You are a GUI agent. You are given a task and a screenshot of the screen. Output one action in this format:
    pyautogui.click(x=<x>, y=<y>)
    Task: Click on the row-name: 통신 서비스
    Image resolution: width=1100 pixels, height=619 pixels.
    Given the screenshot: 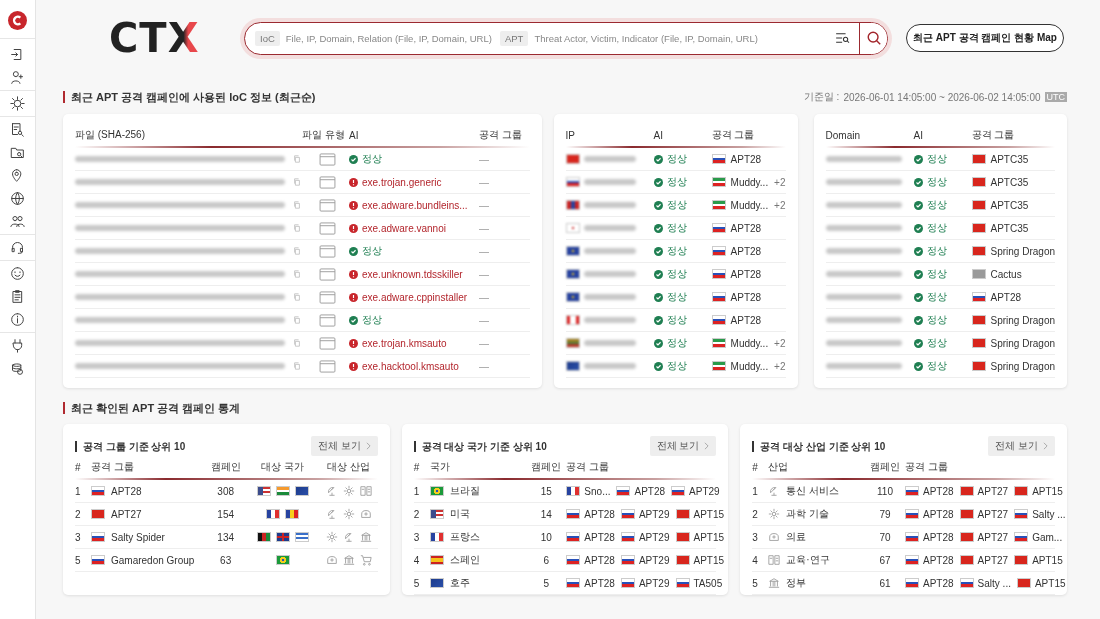 What is the action you would take?
    pyautogui.click(x=813, y=491)
    